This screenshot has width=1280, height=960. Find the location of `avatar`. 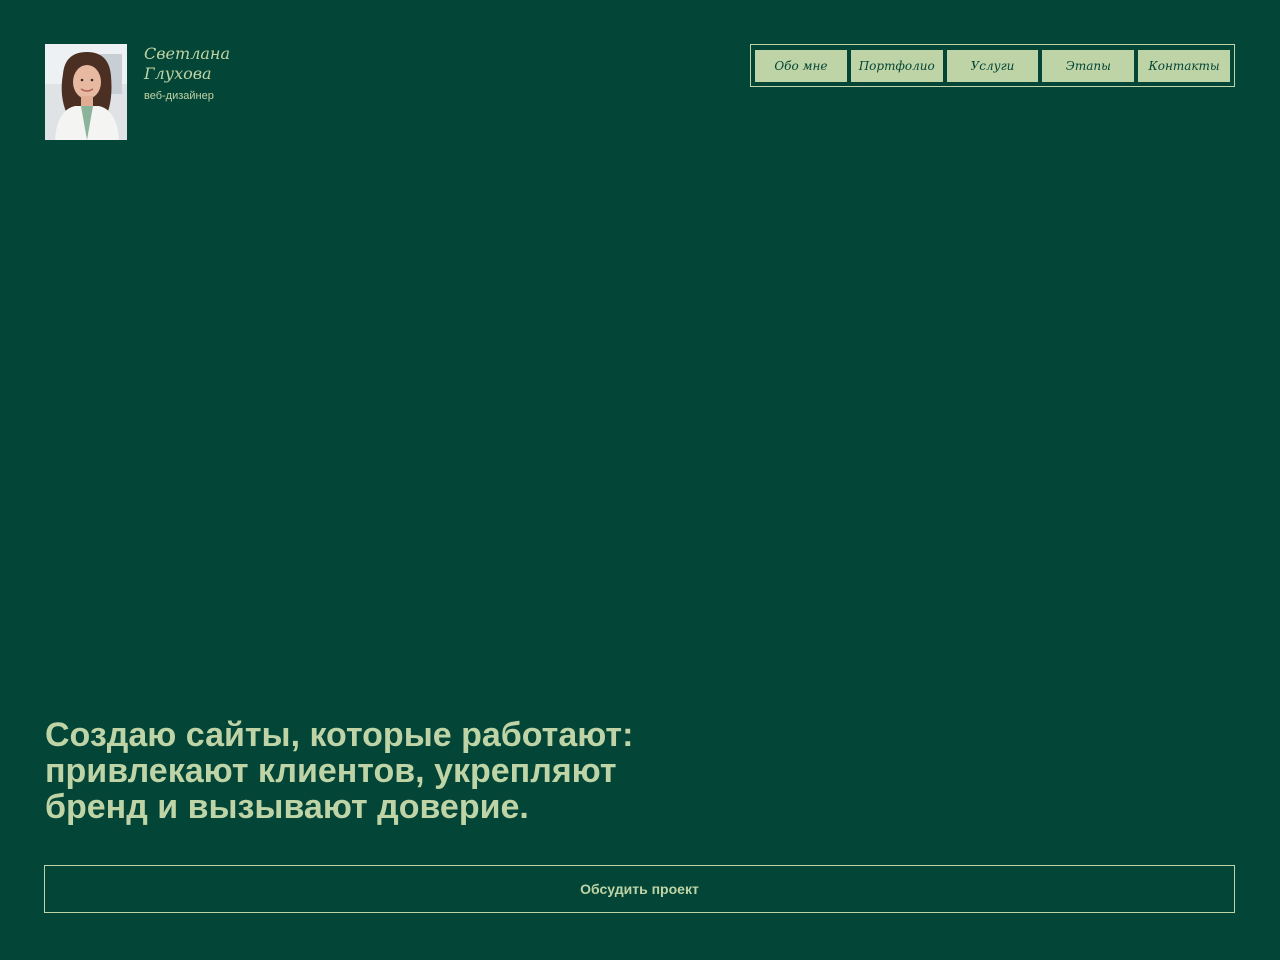

avatar is located at coordinates (86, 92).